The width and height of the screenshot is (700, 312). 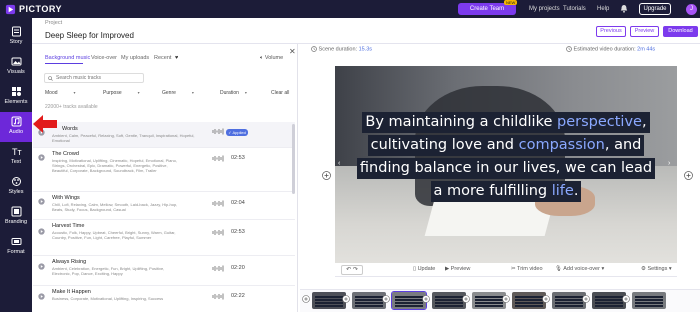 I want to click on preview-button: Preview, so click(x=644, y=31).